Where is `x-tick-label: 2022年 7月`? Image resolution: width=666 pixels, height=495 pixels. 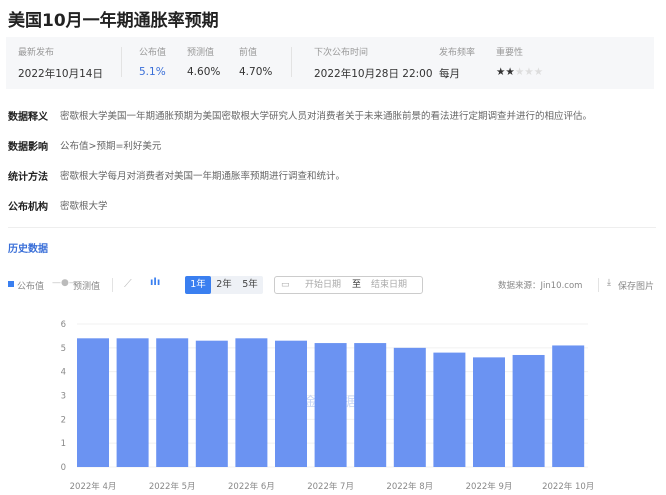
x-tick-label: 2022年 7月 is located at coordinates (330, 486).